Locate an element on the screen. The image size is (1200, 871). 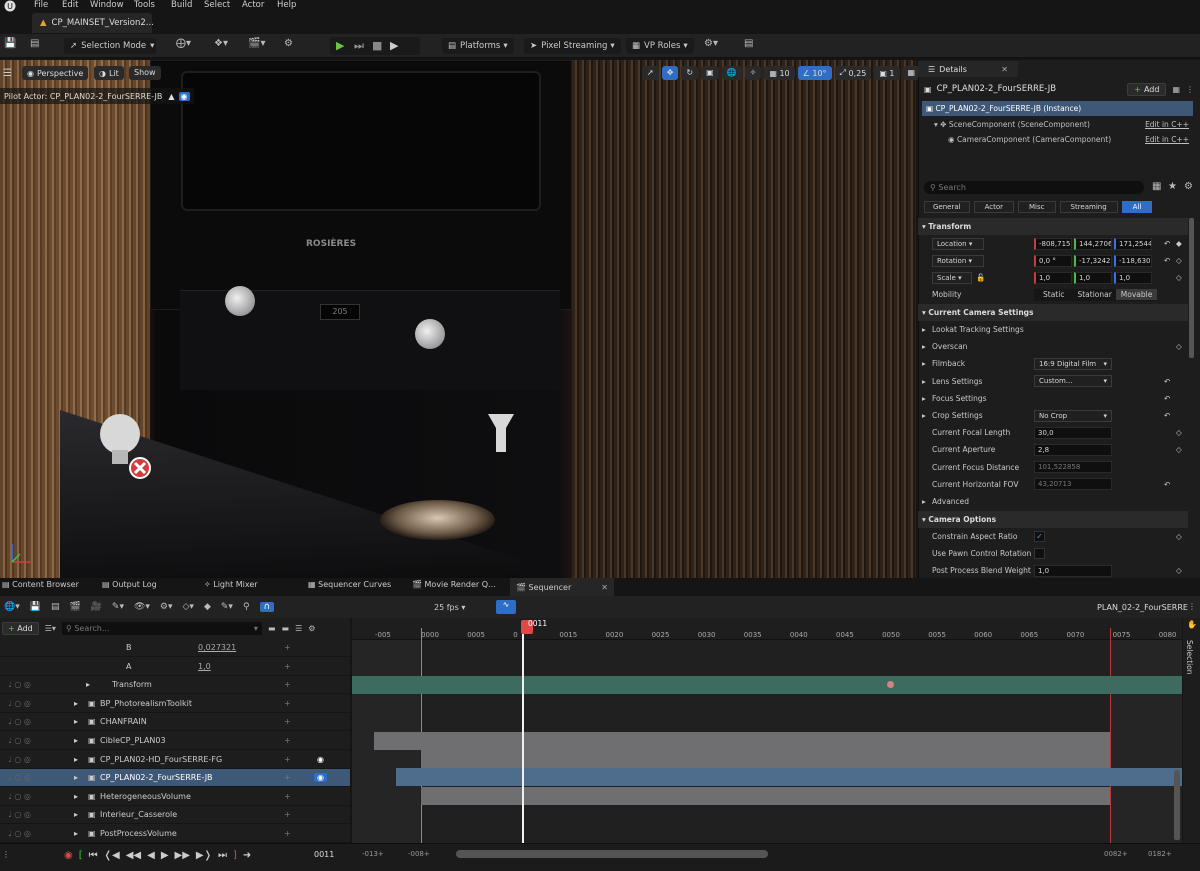
step-back-icon: ◀◀ is located at coordinates (133, 855).